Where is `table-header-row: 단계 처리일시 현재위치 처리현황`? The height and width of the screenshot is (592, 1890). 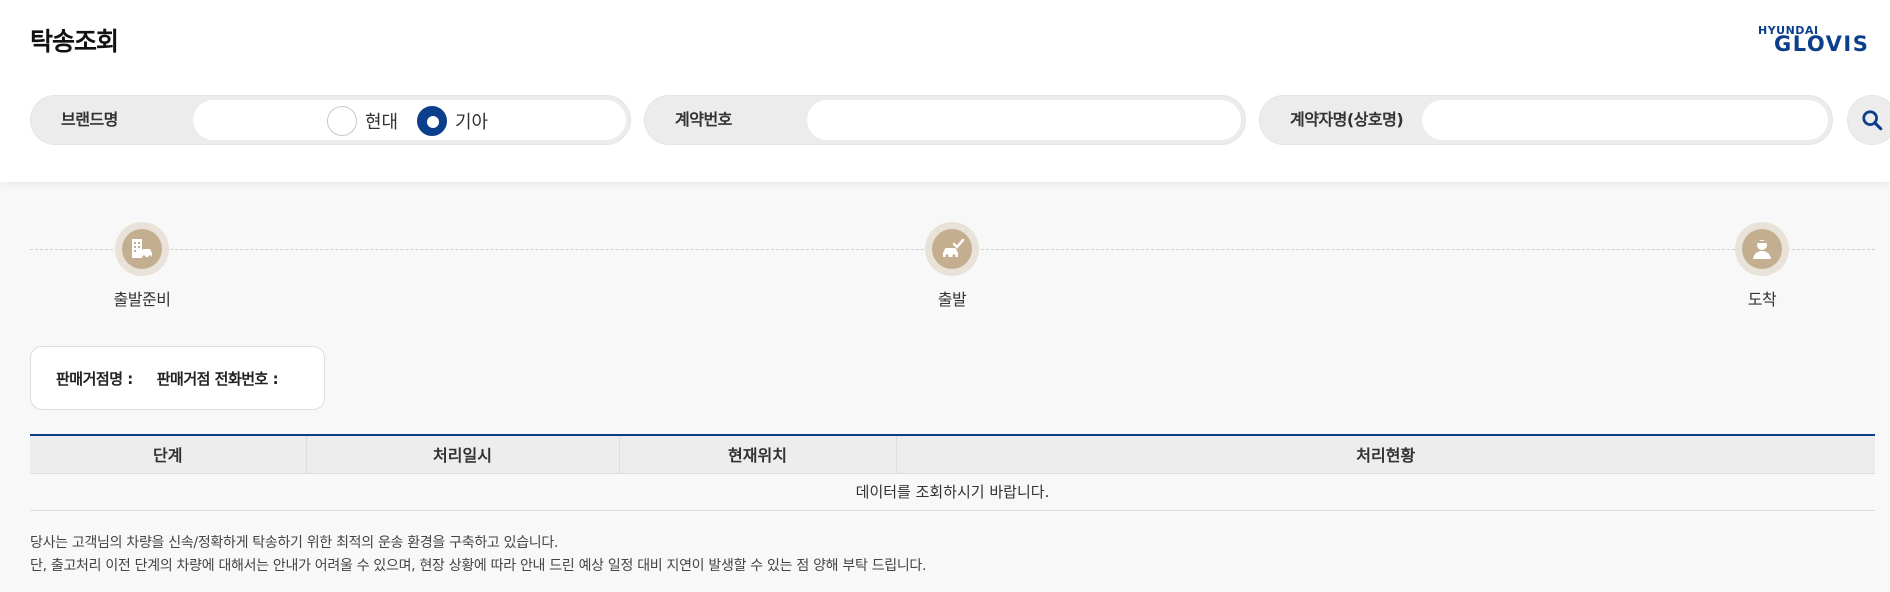
table-header-row: 단계 처리일시 현재위치 처리현황 is located at coordinates (952, 454).